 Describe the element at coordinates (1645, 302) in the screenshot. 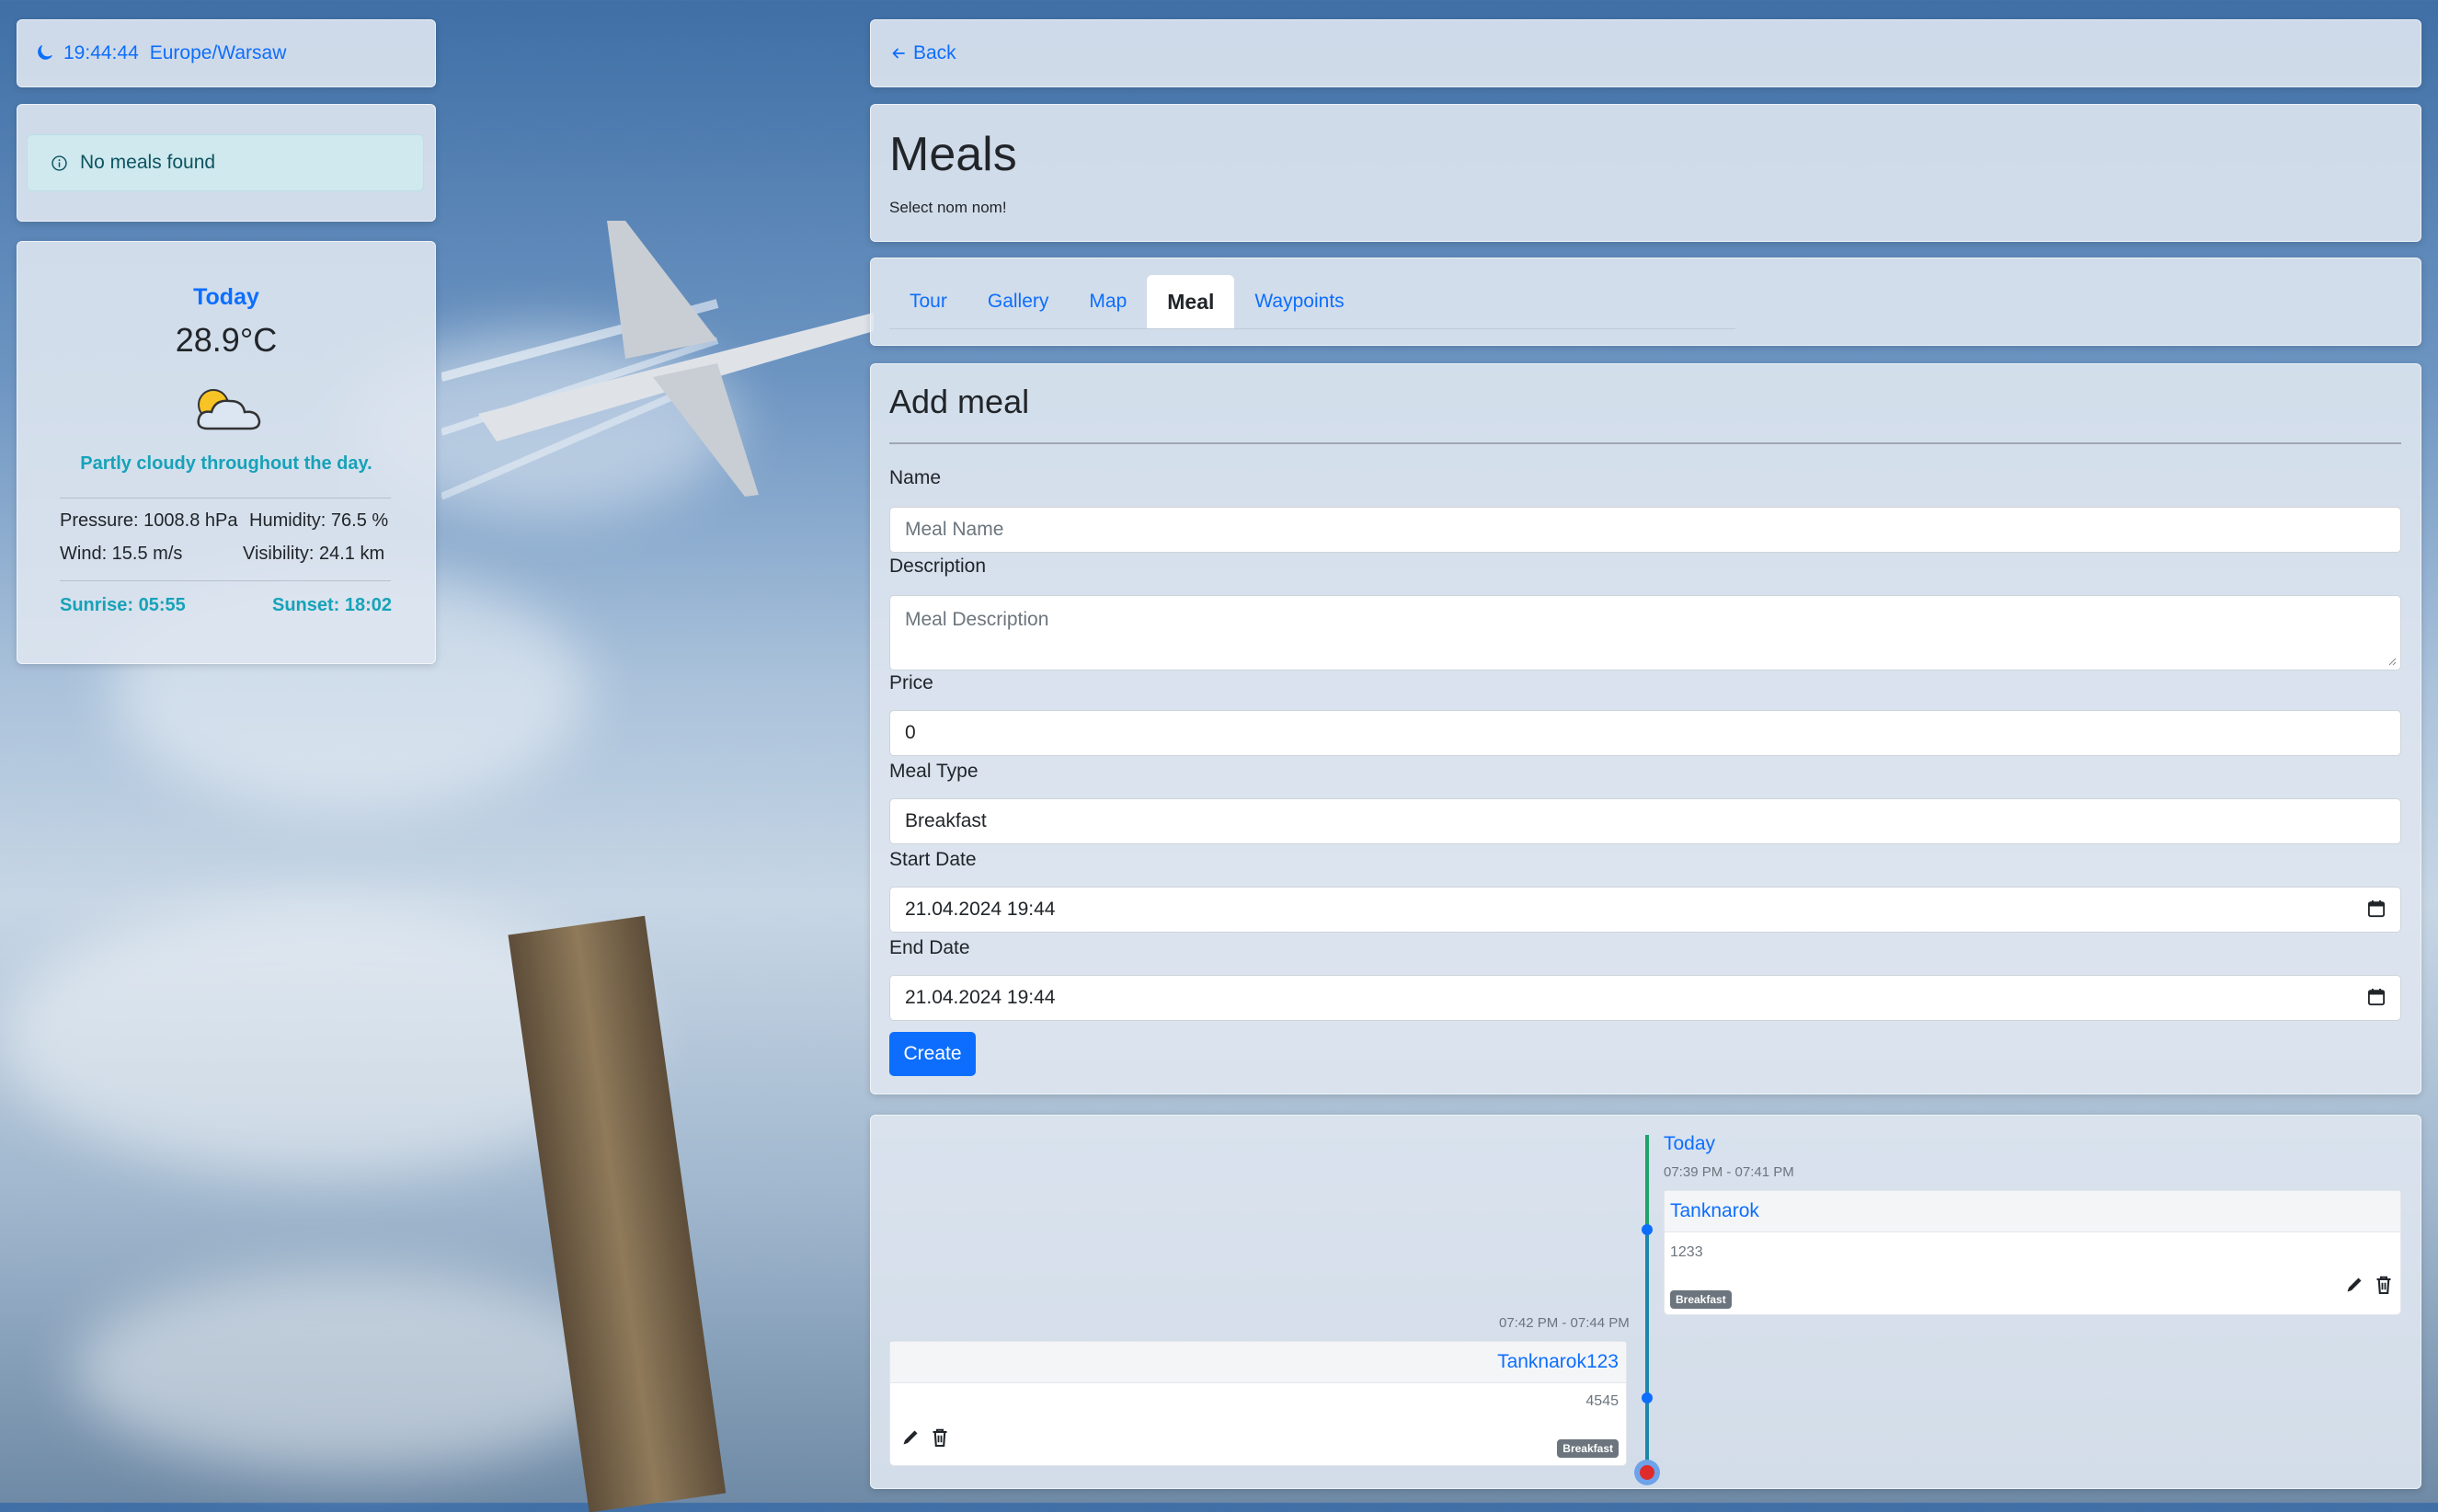

I see `tabs-card: Tour Gallery Map Meal Waypoints` at that location.